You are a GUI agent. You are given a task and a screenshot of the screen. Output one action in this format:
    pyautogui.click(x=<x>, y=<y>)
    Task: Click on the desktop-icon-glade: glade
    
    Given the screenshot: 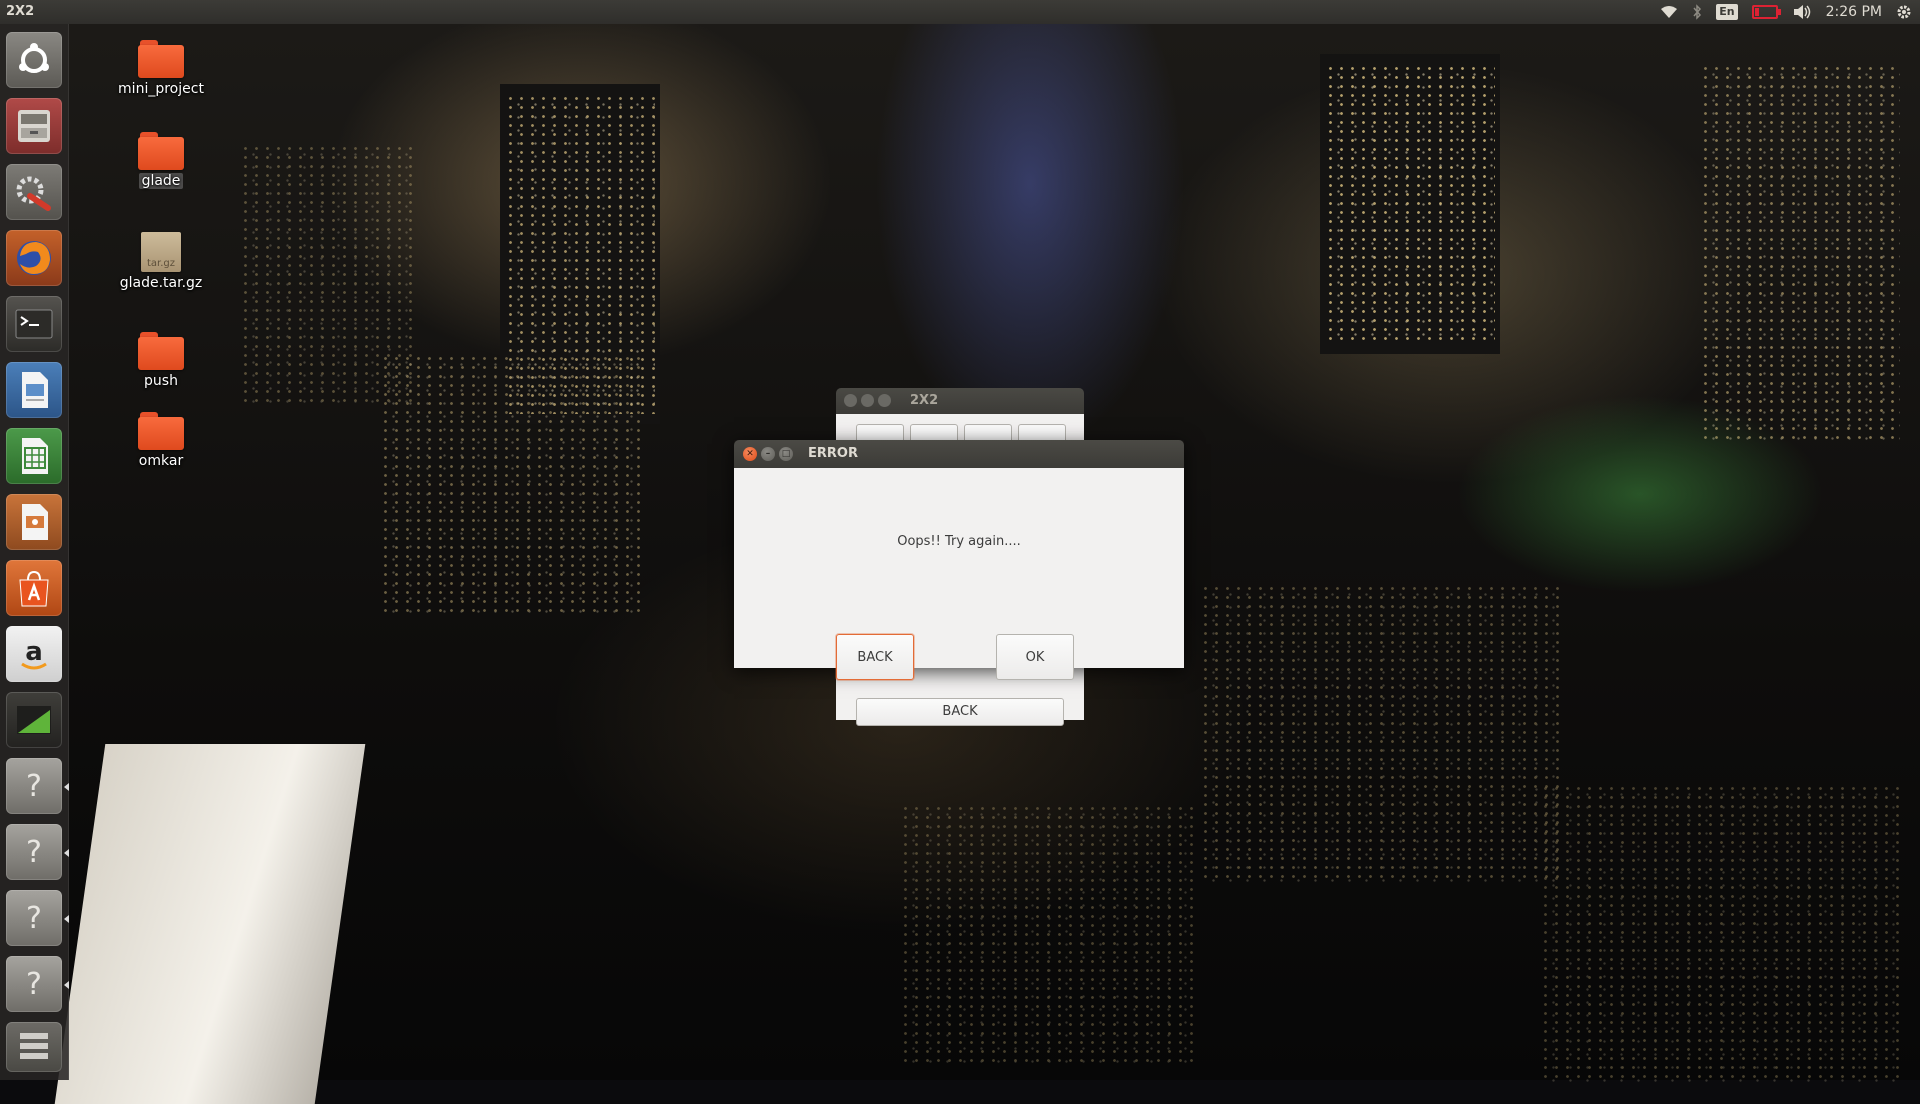 What is the action you would take?
    pyautogui.click(x=161, y=160)
    